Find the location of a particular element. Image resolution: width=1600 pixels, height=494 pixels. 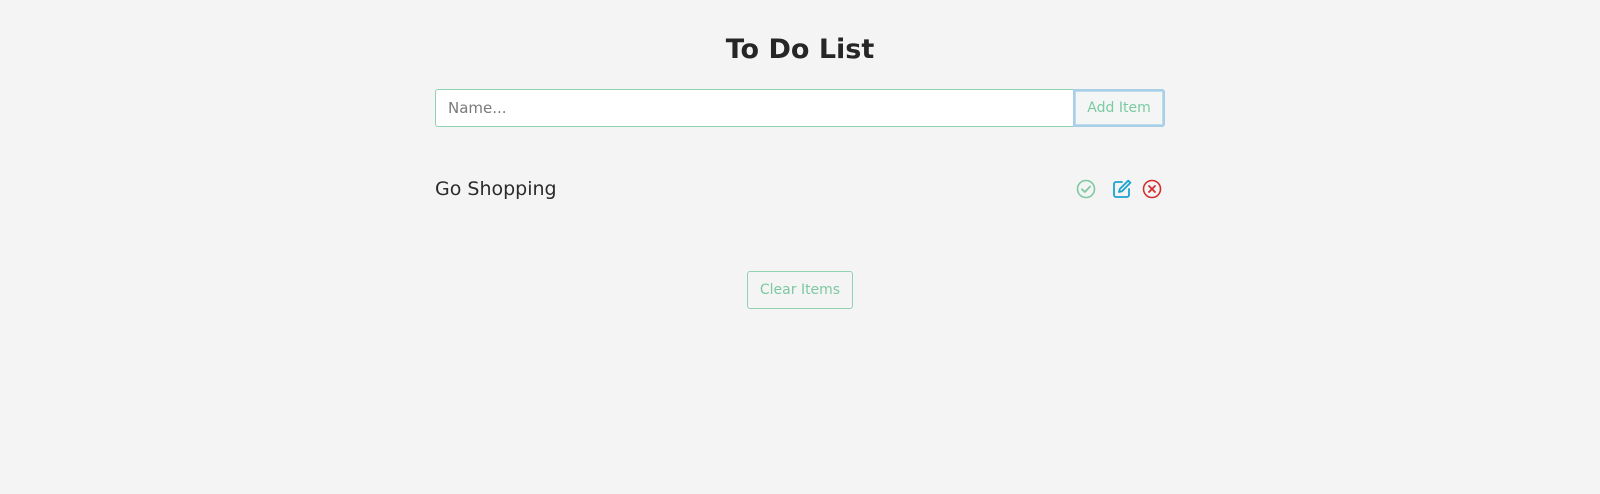

list-item: Go Shopping is located at coordinates (800, 189).